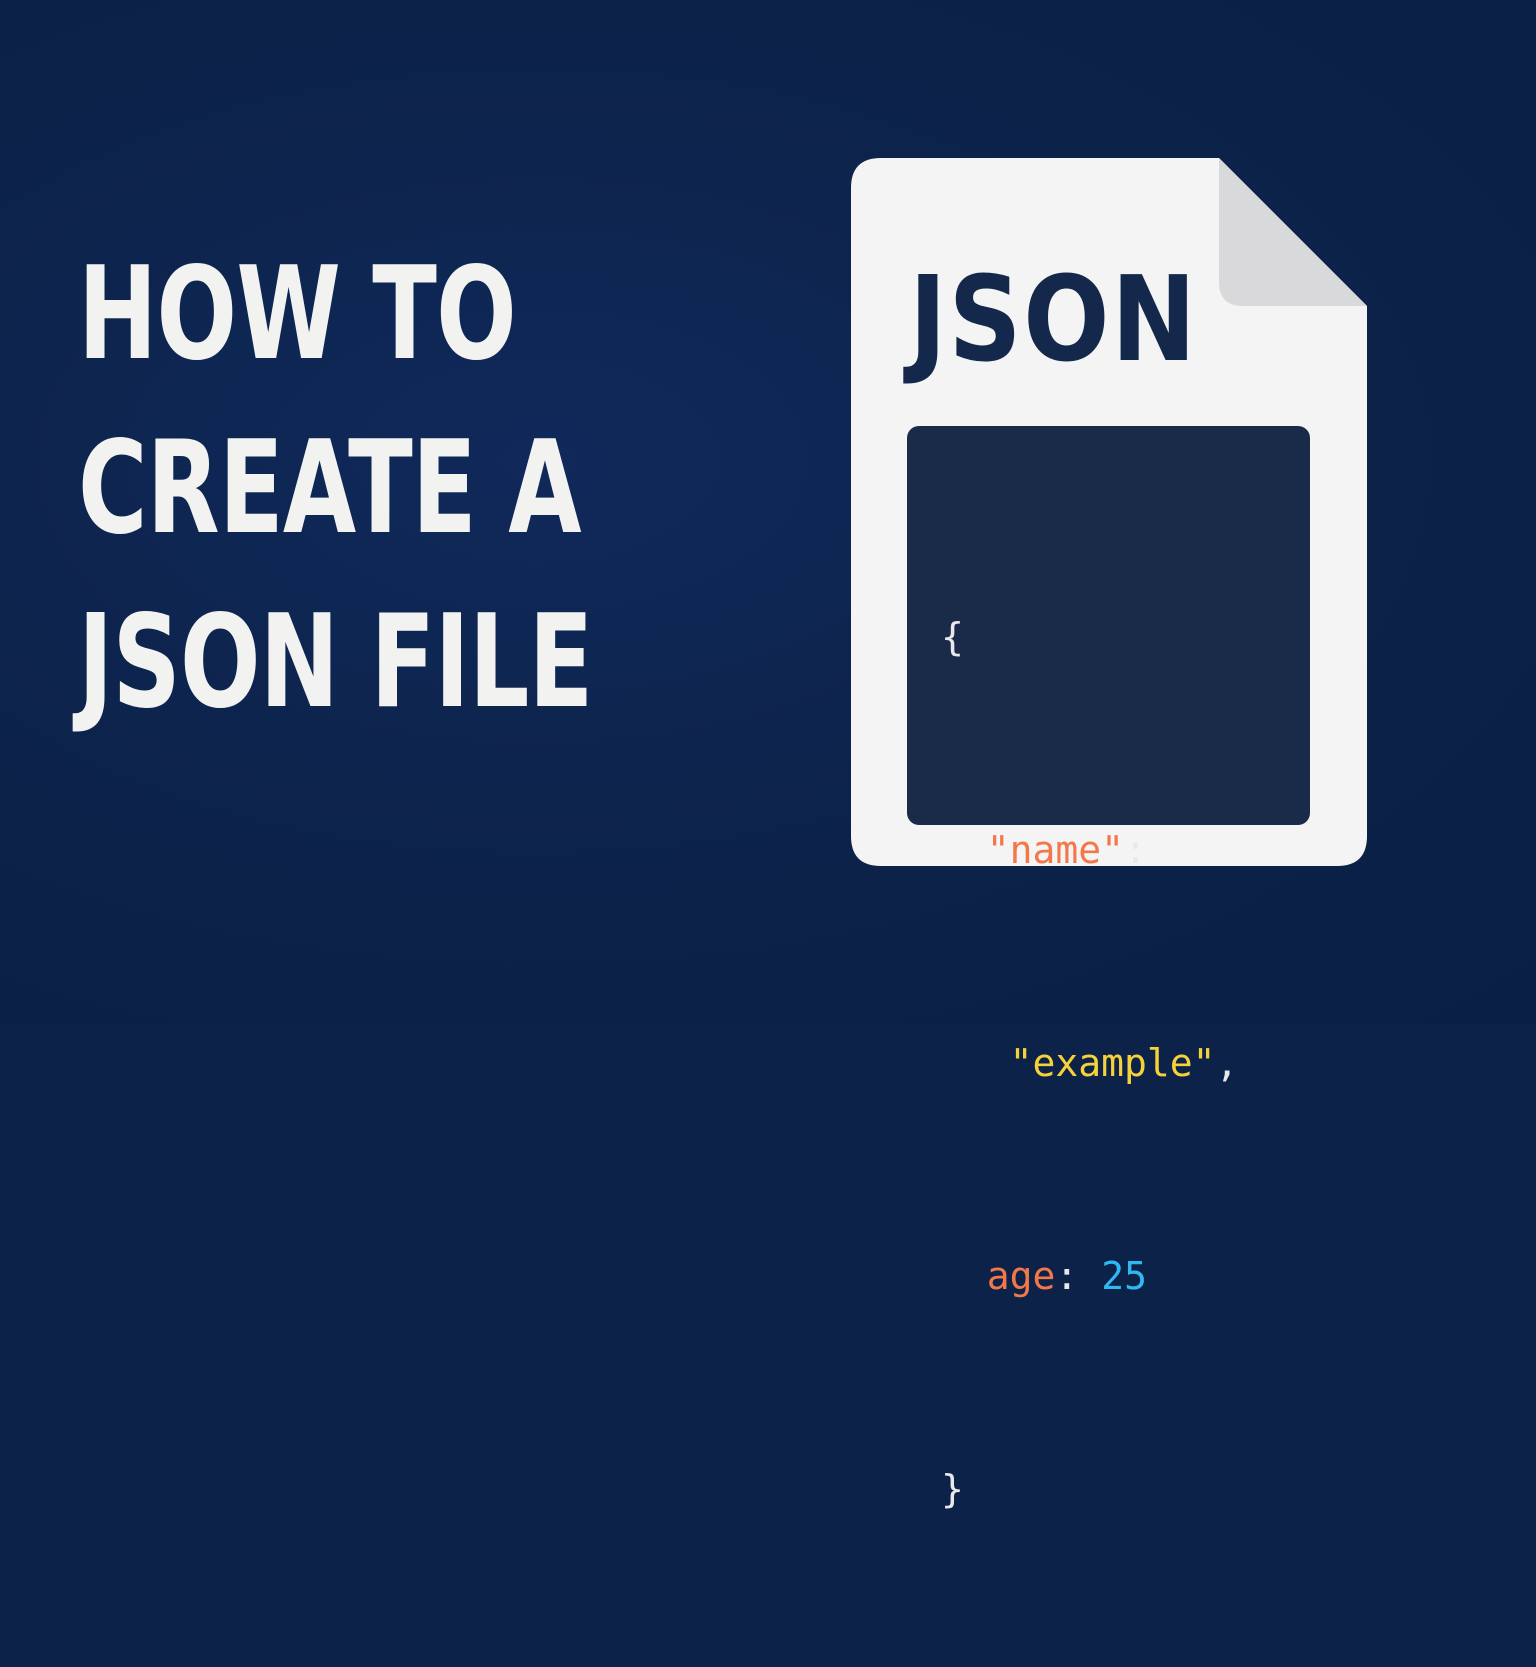 The image size is (1536, 1667). I want to click on code-snippet: { "name": "example", age: 25 }, so click(1089, 1063).